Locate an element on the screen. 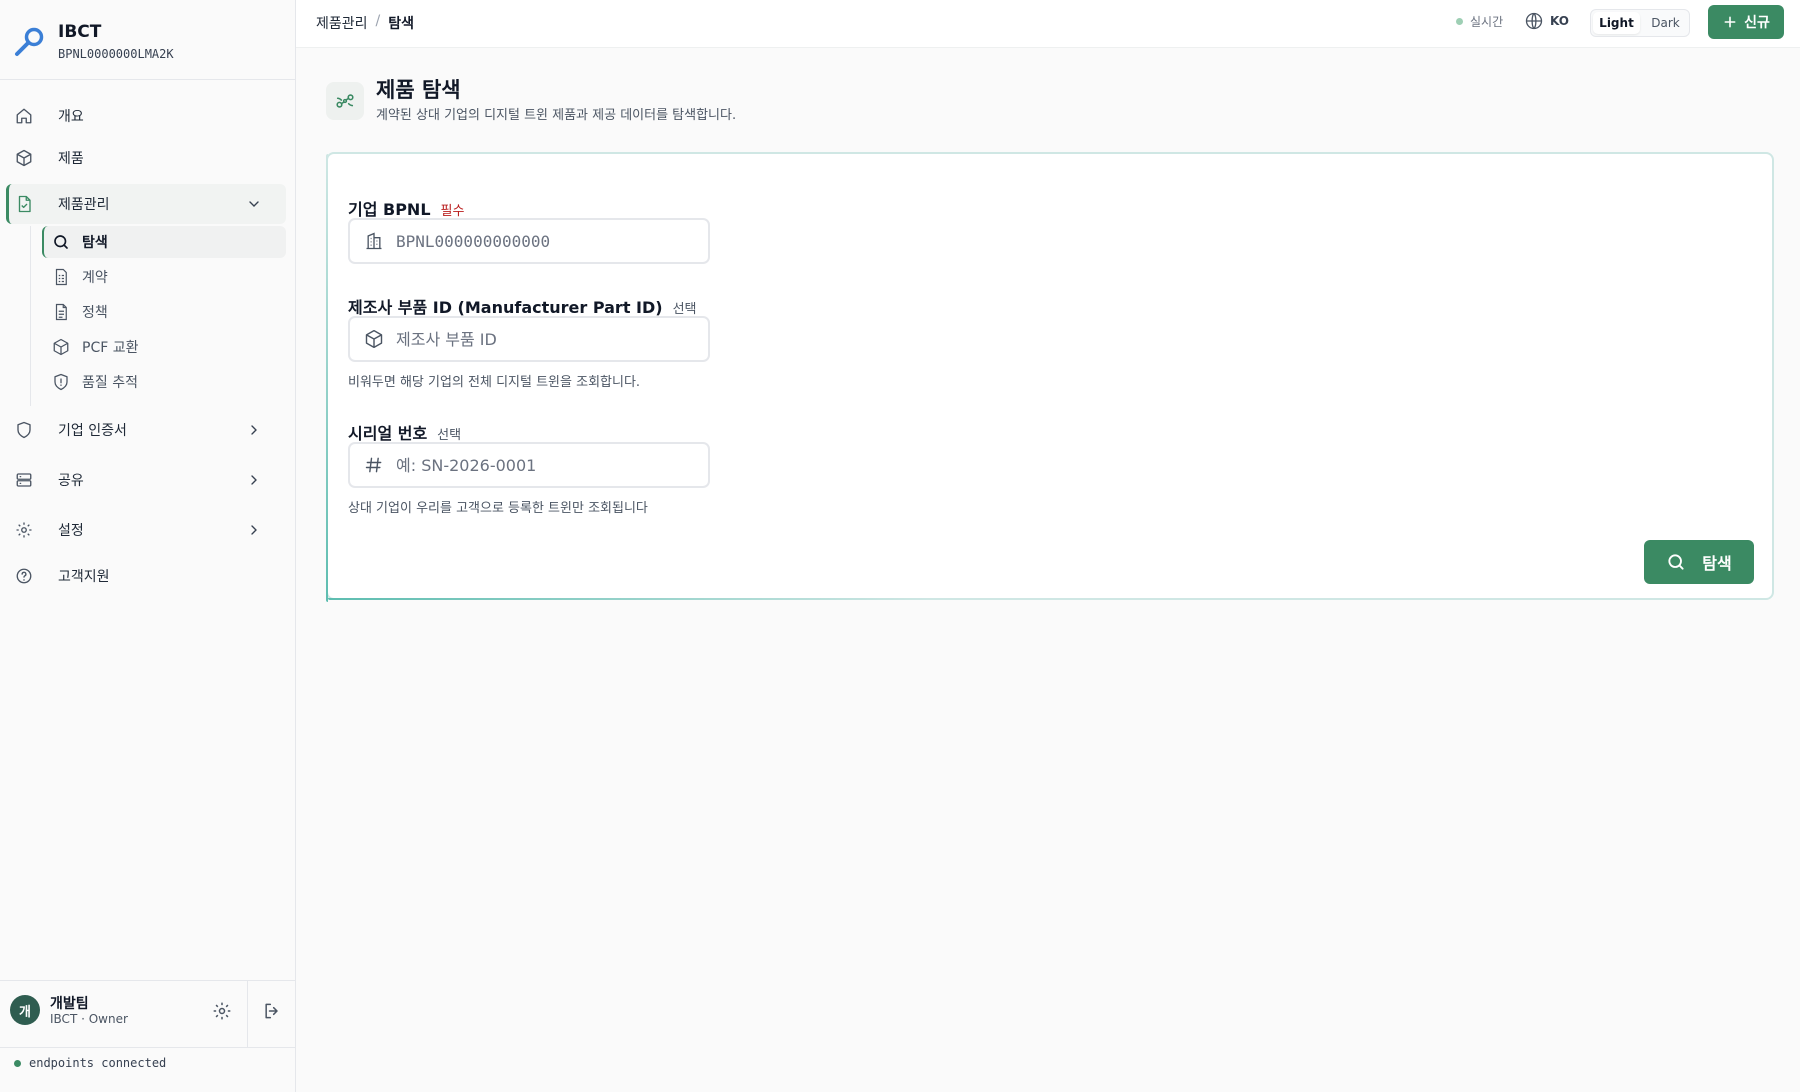 The image size is (1800, 1092). subnav-item-contracts: 계약 is located at coordinates (164, 277).